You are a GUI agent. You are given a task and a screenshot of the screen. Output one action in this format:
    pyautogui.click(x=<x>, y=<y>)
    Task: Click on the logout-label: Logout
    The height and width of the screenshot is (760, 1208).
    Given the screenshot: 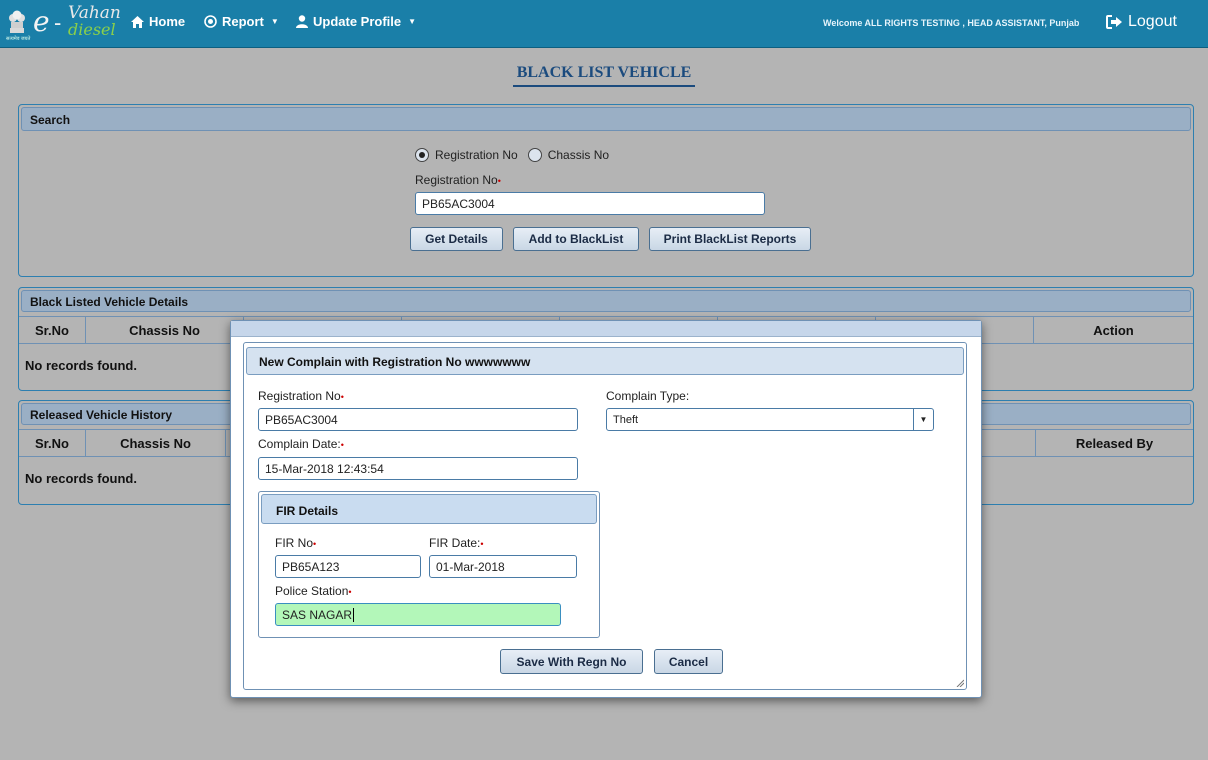 What is the action you would take?
    pyautogui.click(x=1152, y=21)
    